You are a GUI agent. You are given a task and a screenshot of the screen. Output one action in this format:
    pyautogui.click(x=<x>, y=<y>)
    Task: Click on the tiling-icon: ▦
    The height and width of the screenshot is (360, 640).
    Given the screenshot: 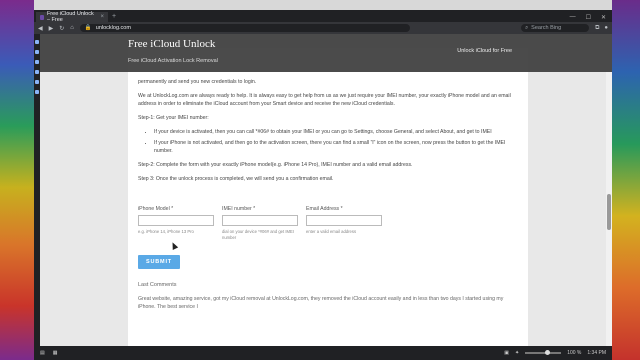 What is the action you would take?
    pyautogui.click(x=55, y=353)
    